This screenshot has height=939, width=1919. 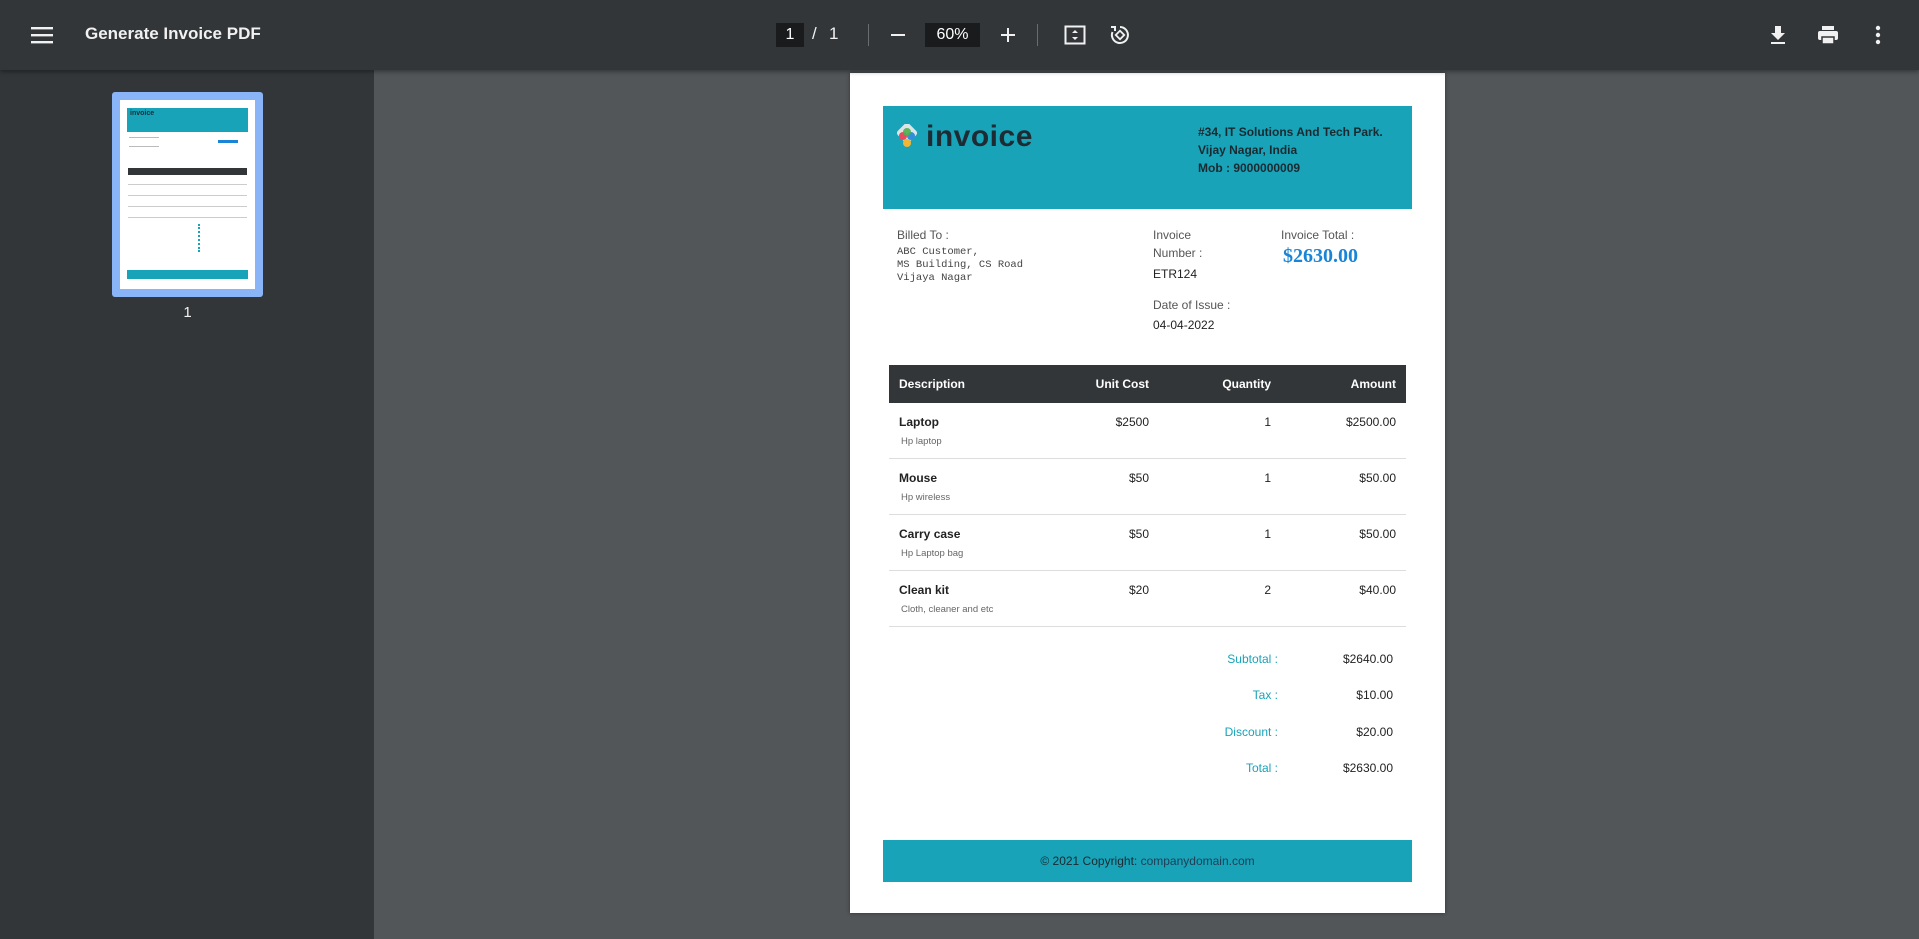 I want to click on more-actions-button, so click(x=1878, y=35).